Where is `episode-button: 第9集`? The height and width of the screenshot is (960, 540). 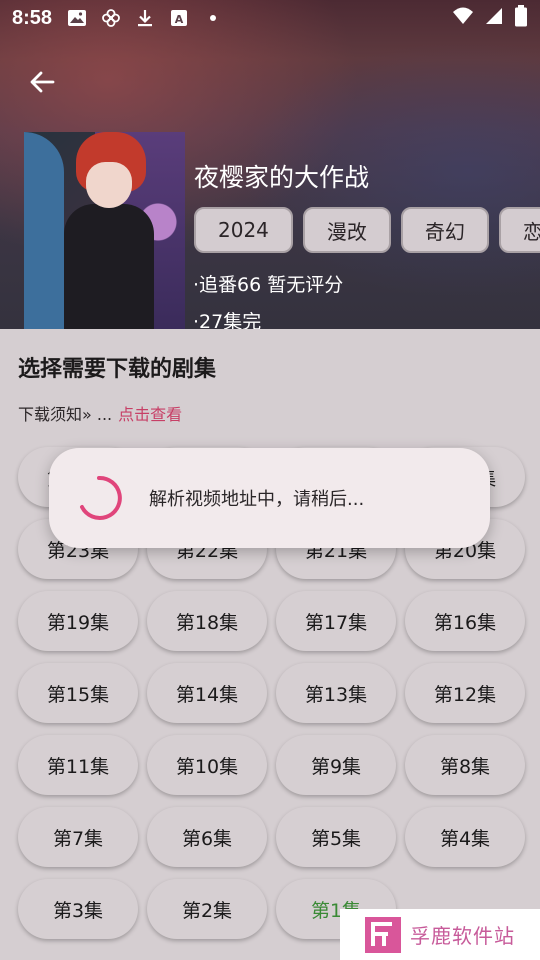
episode-button: 第9集 is located at coordinates (336, 765).